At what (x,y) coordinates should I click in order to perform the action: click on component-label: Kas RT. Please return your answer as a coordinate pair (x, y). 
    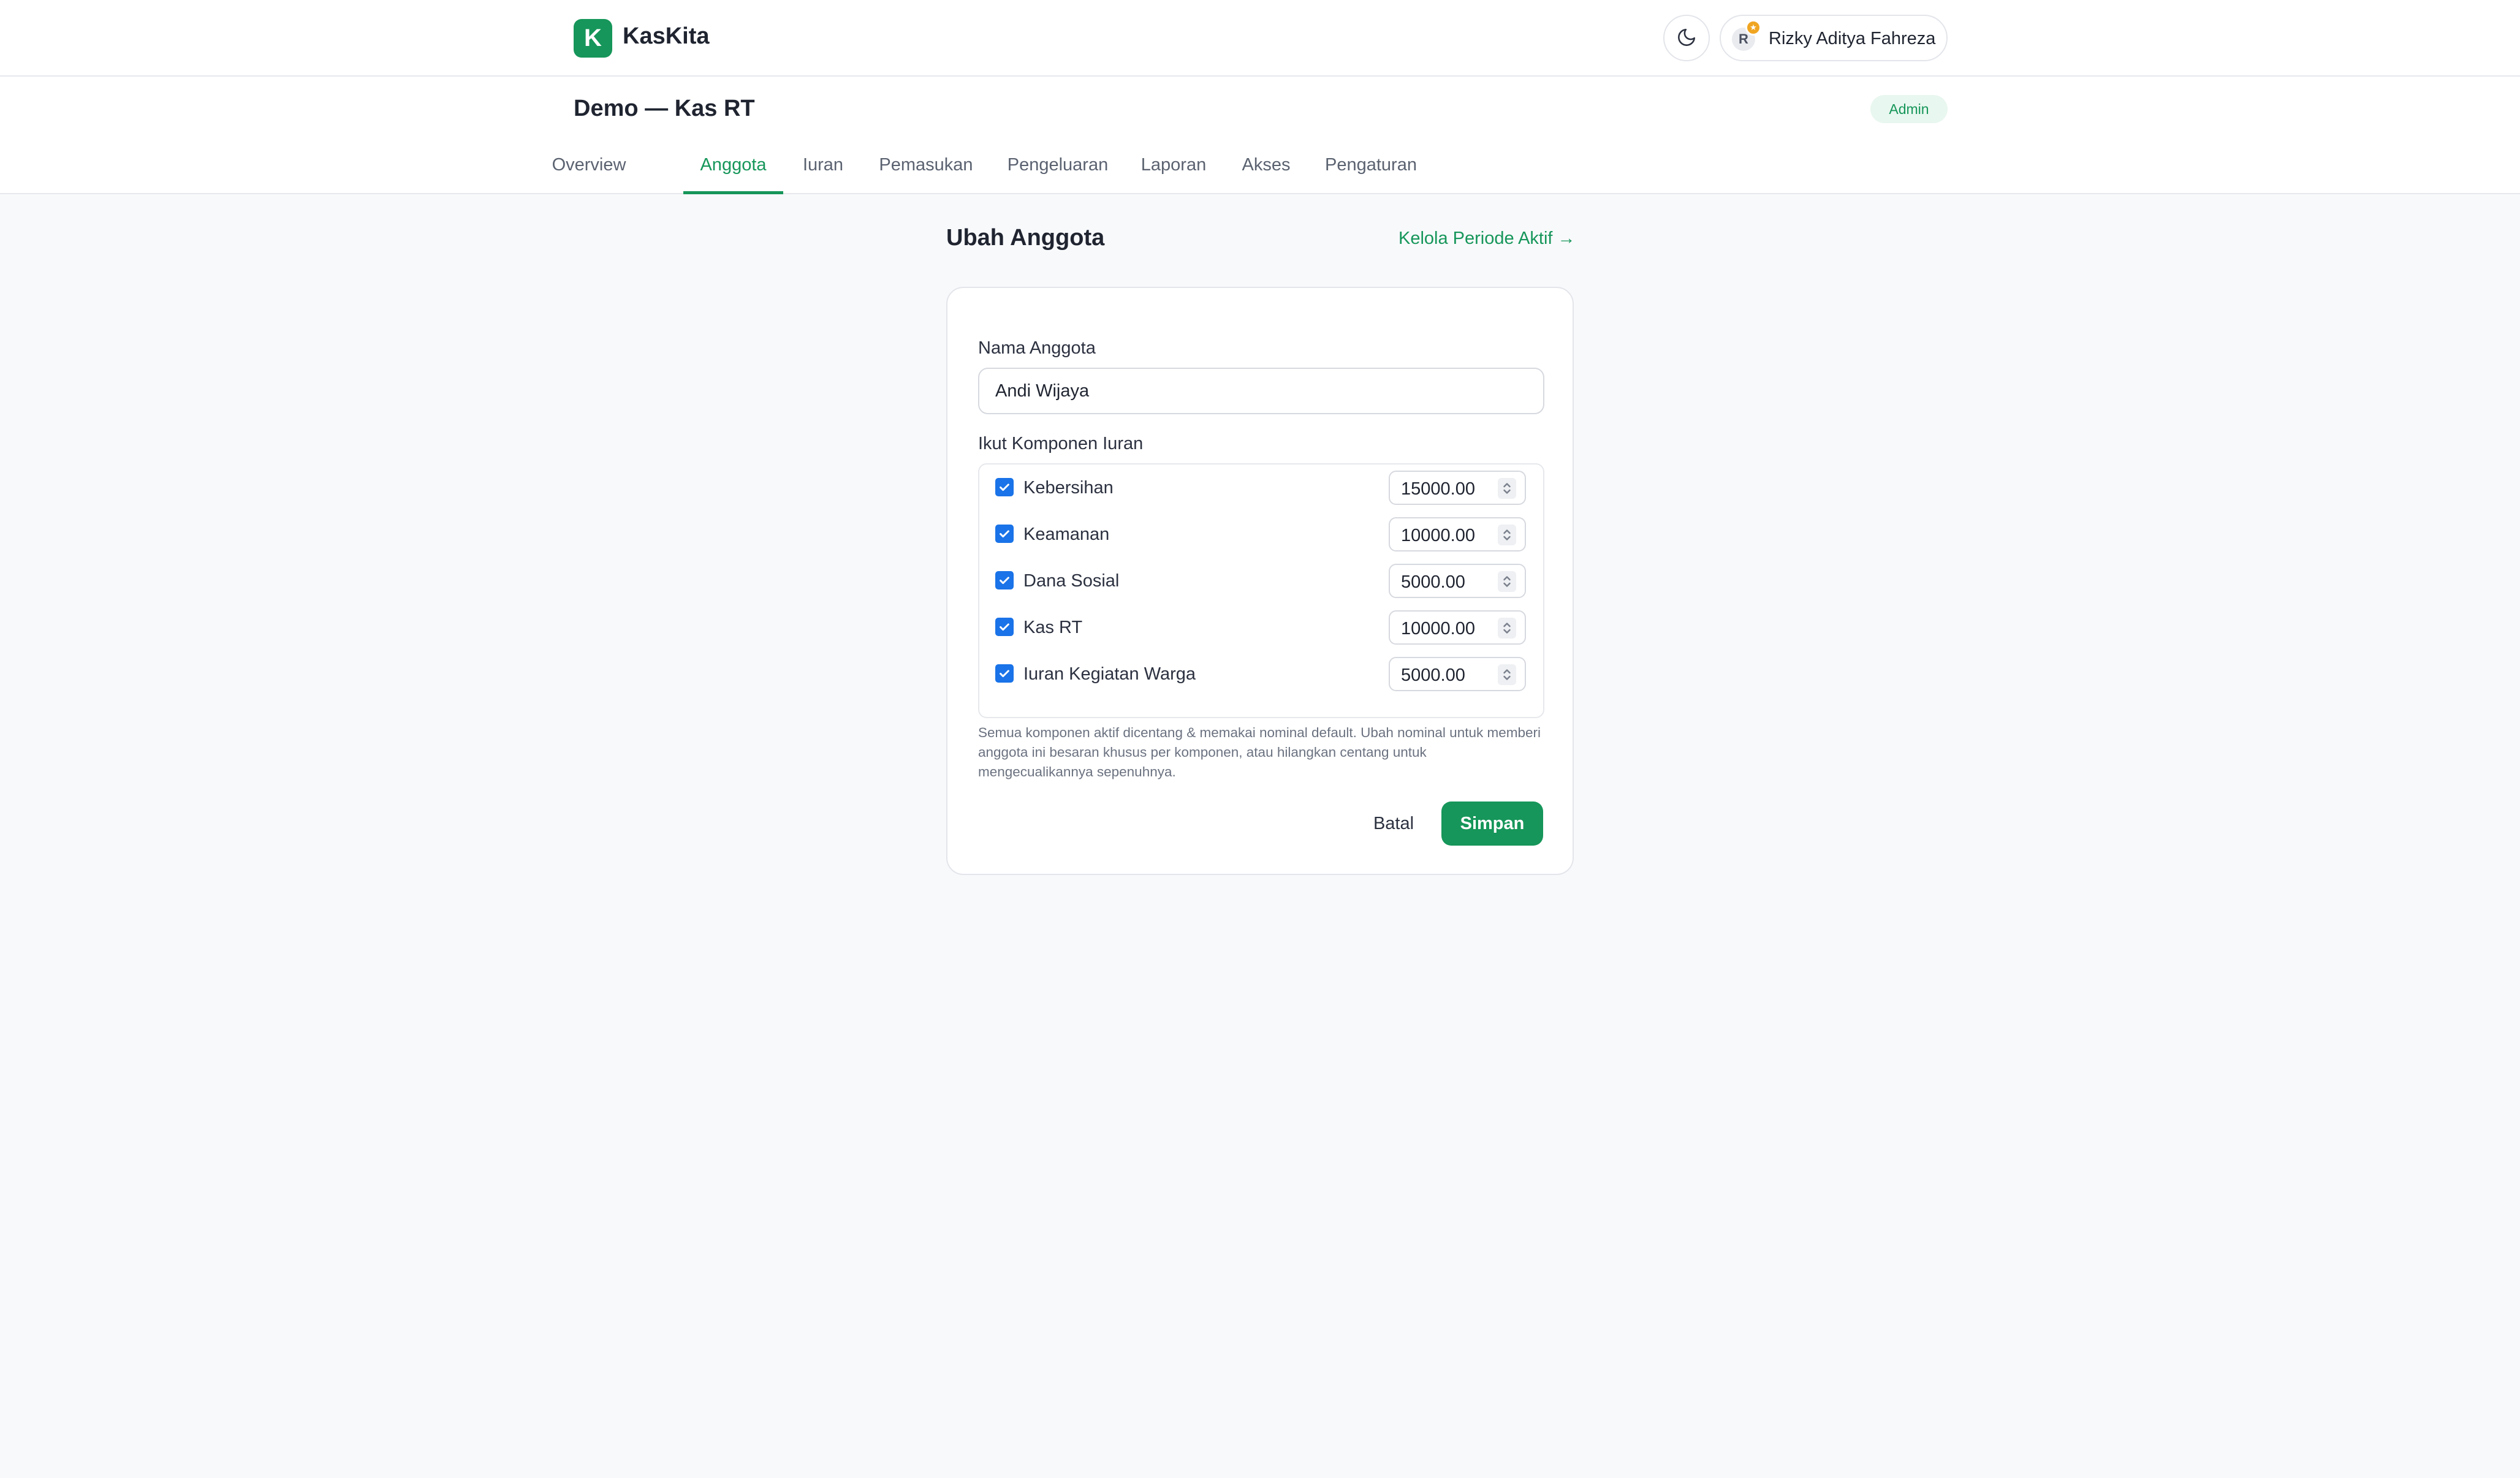
    Looking at the image, I should click on (1053, 627).